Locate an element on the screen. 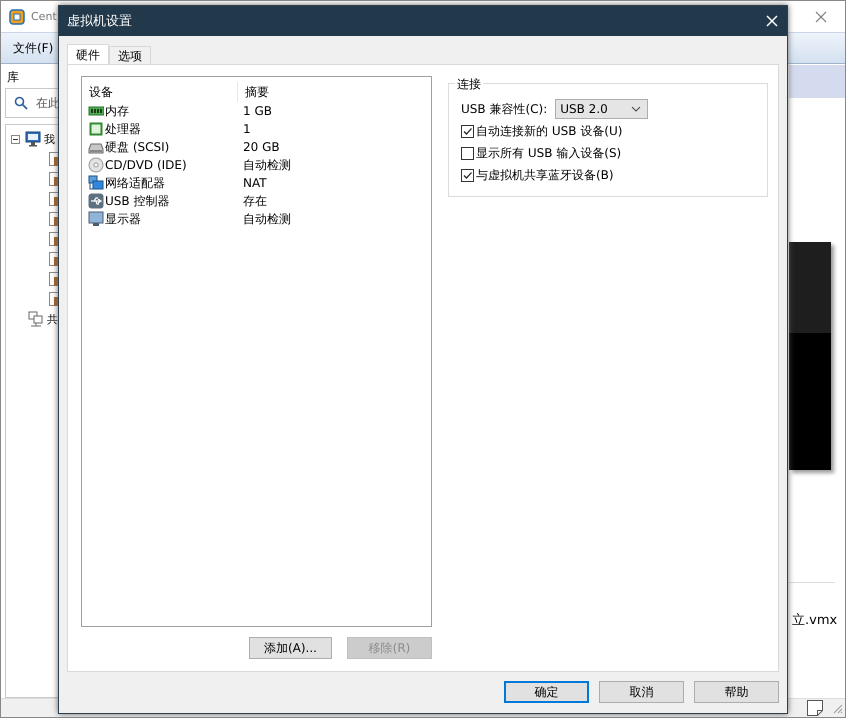  device-row: 内存 1 GB is located at coordinates (256, 111).